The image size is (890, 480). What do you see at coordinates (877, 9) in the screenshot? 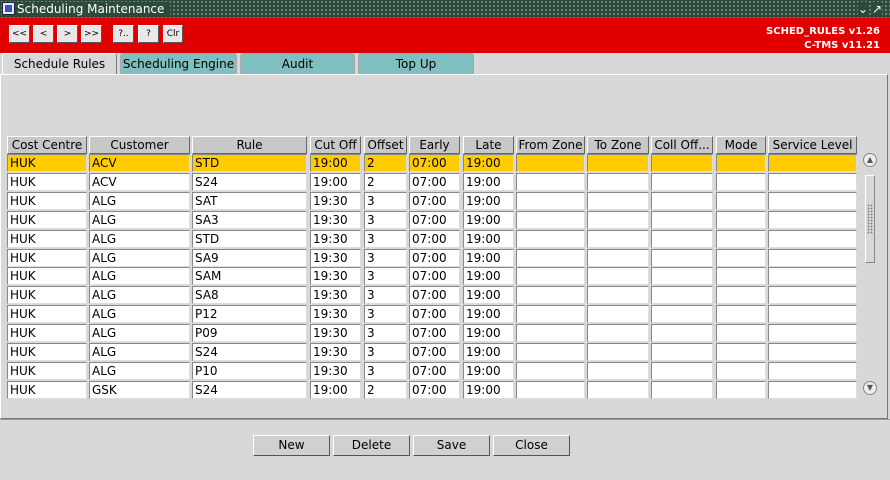
I see `maximize-icon: ↗` at bounding box center [877, 9].